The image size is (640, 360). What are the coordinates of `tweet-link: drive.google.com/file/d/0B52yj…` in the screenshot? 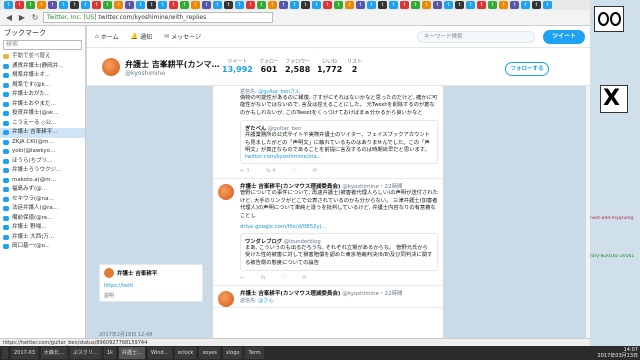 It's located at (339, 227).